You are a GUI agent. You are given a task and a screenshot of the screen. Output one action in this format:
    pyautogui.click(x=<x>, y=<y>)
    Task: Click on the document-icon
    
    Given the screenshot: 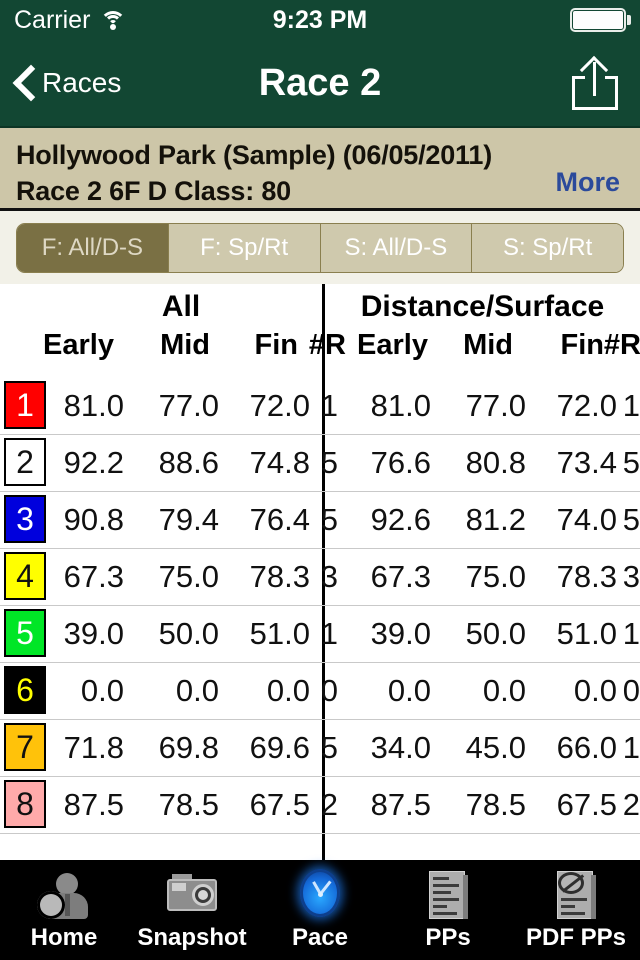 What is the action you would take?
    pyautogui.click(x=448, y=895)
    